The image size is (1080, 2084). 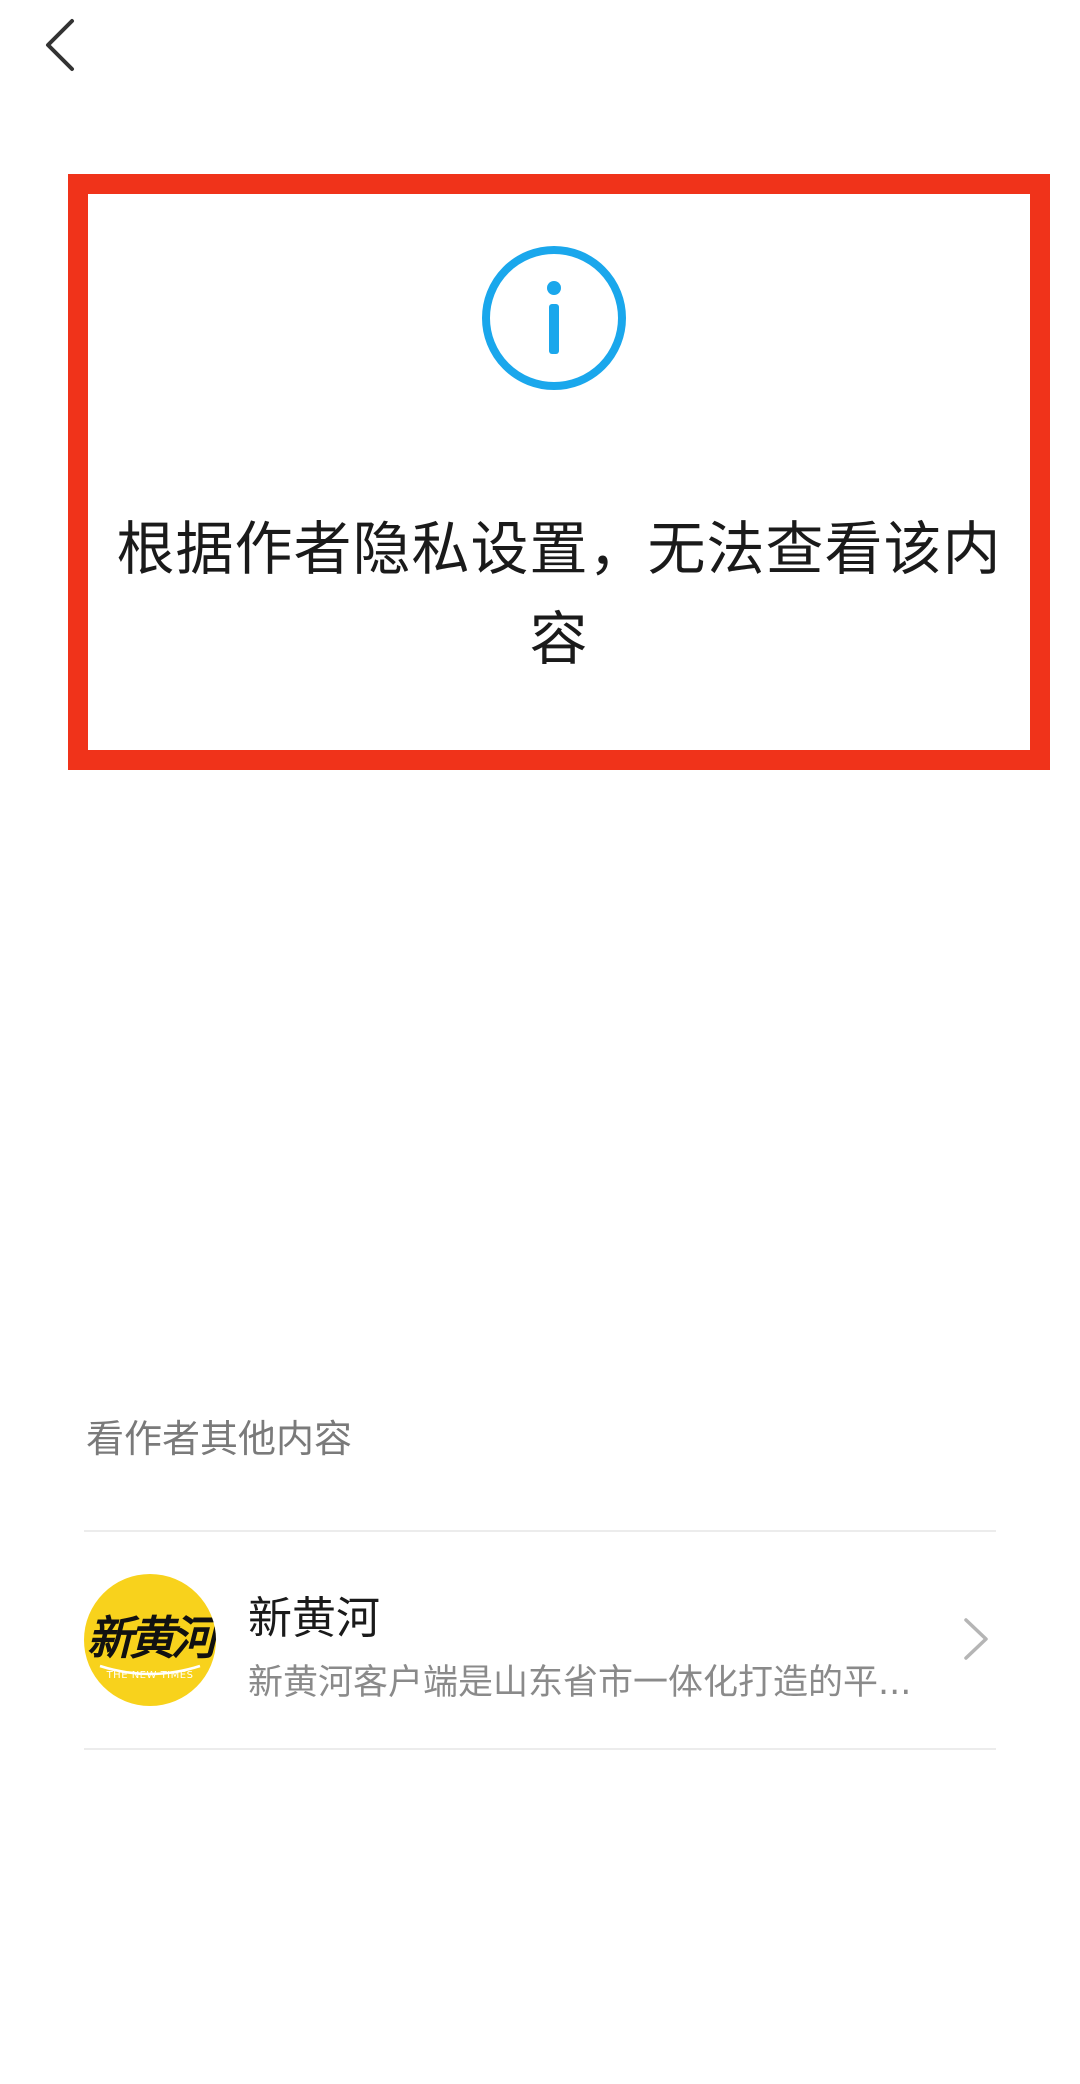 I want to click on privacy-message: 根据作者隐私设置，无法查看该内容, so click(x=559, y=594).